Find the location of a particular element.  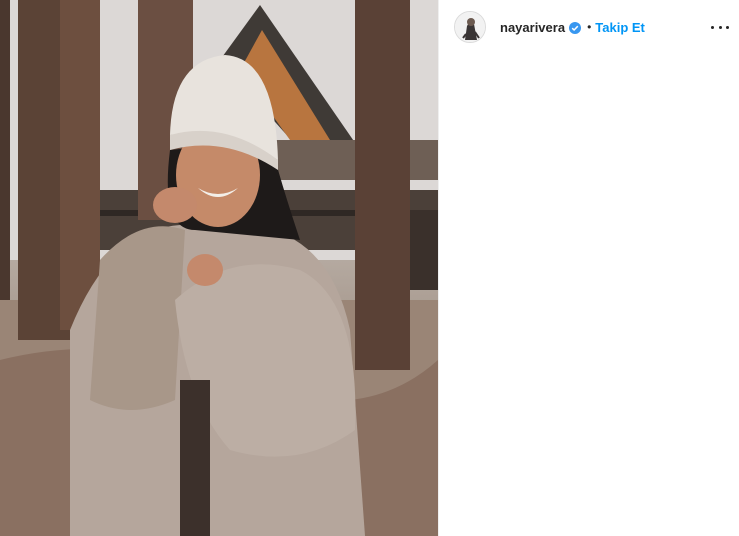

follow-button: Takip Et is located at coordinates (620, 27).